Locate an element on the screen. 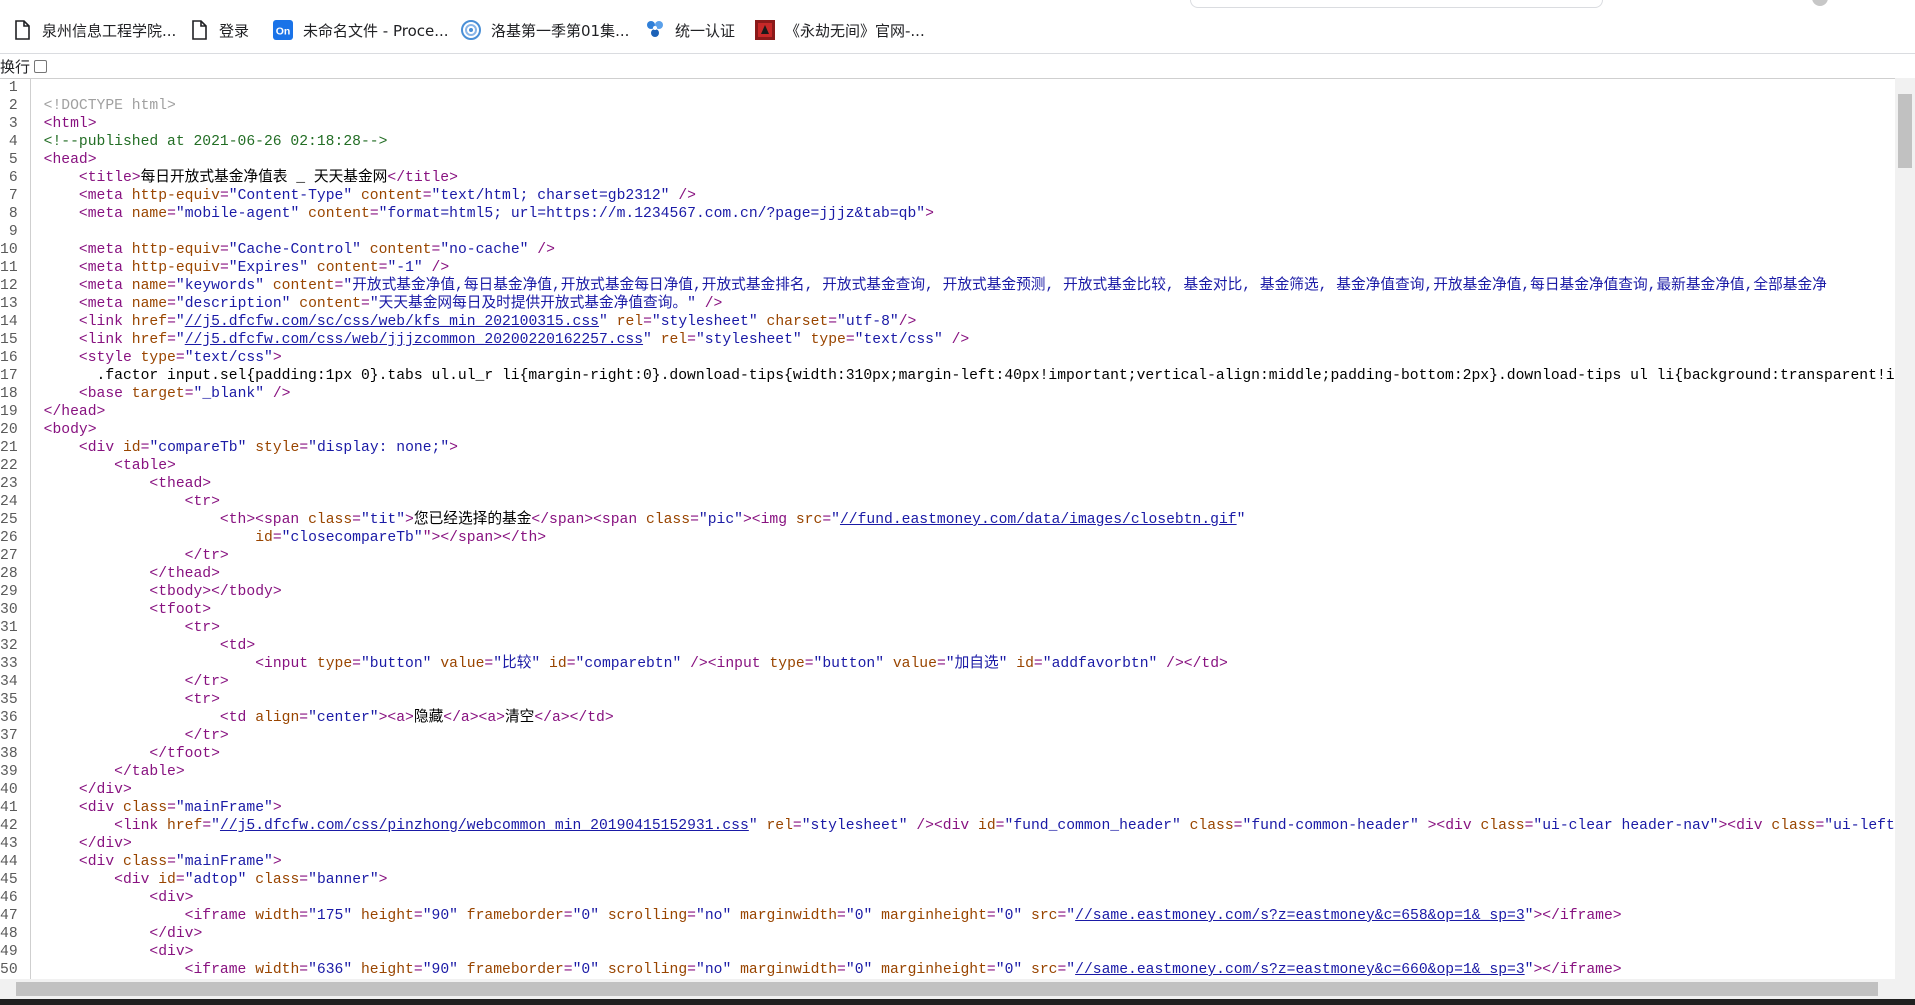 The height and width of the screenshot is (1005, 1915). line-content: <html> is located at coordinates (962, 124).